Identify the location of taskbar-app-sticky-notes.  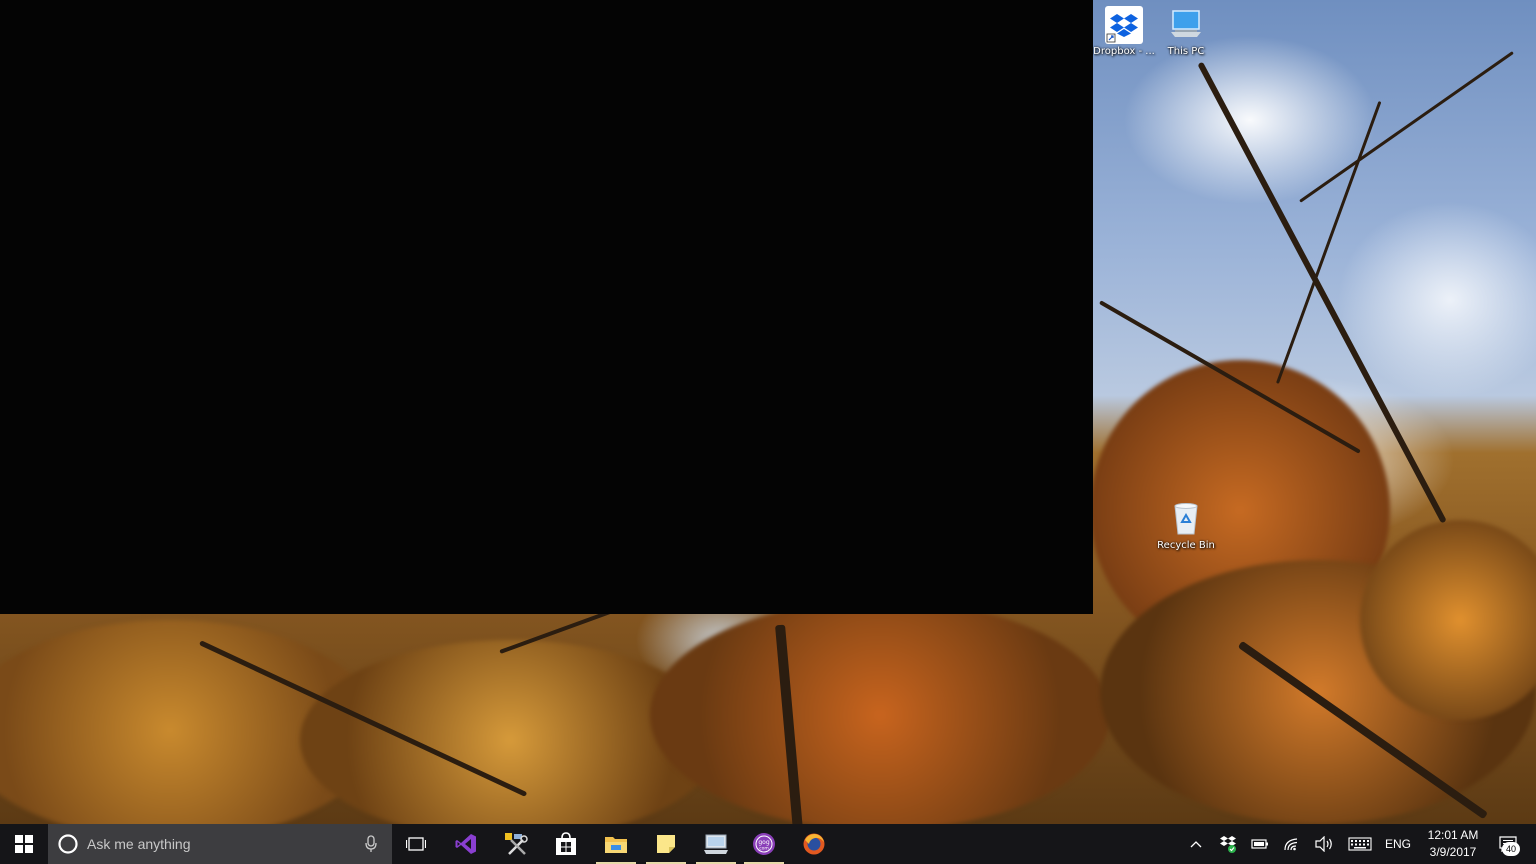
(666, 844).